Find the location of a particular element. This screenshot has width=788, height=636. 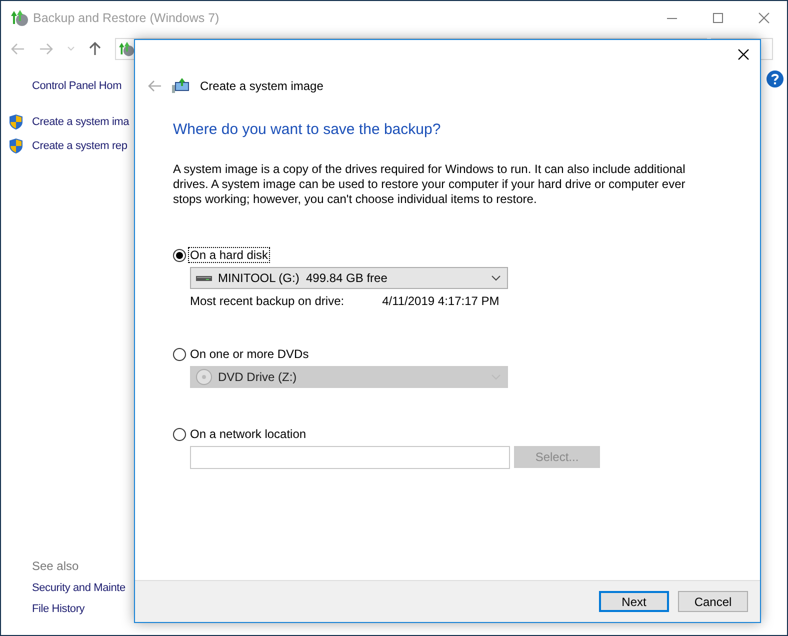

info-label: Most recent backup on drive: is located at coordinates (267, 301).